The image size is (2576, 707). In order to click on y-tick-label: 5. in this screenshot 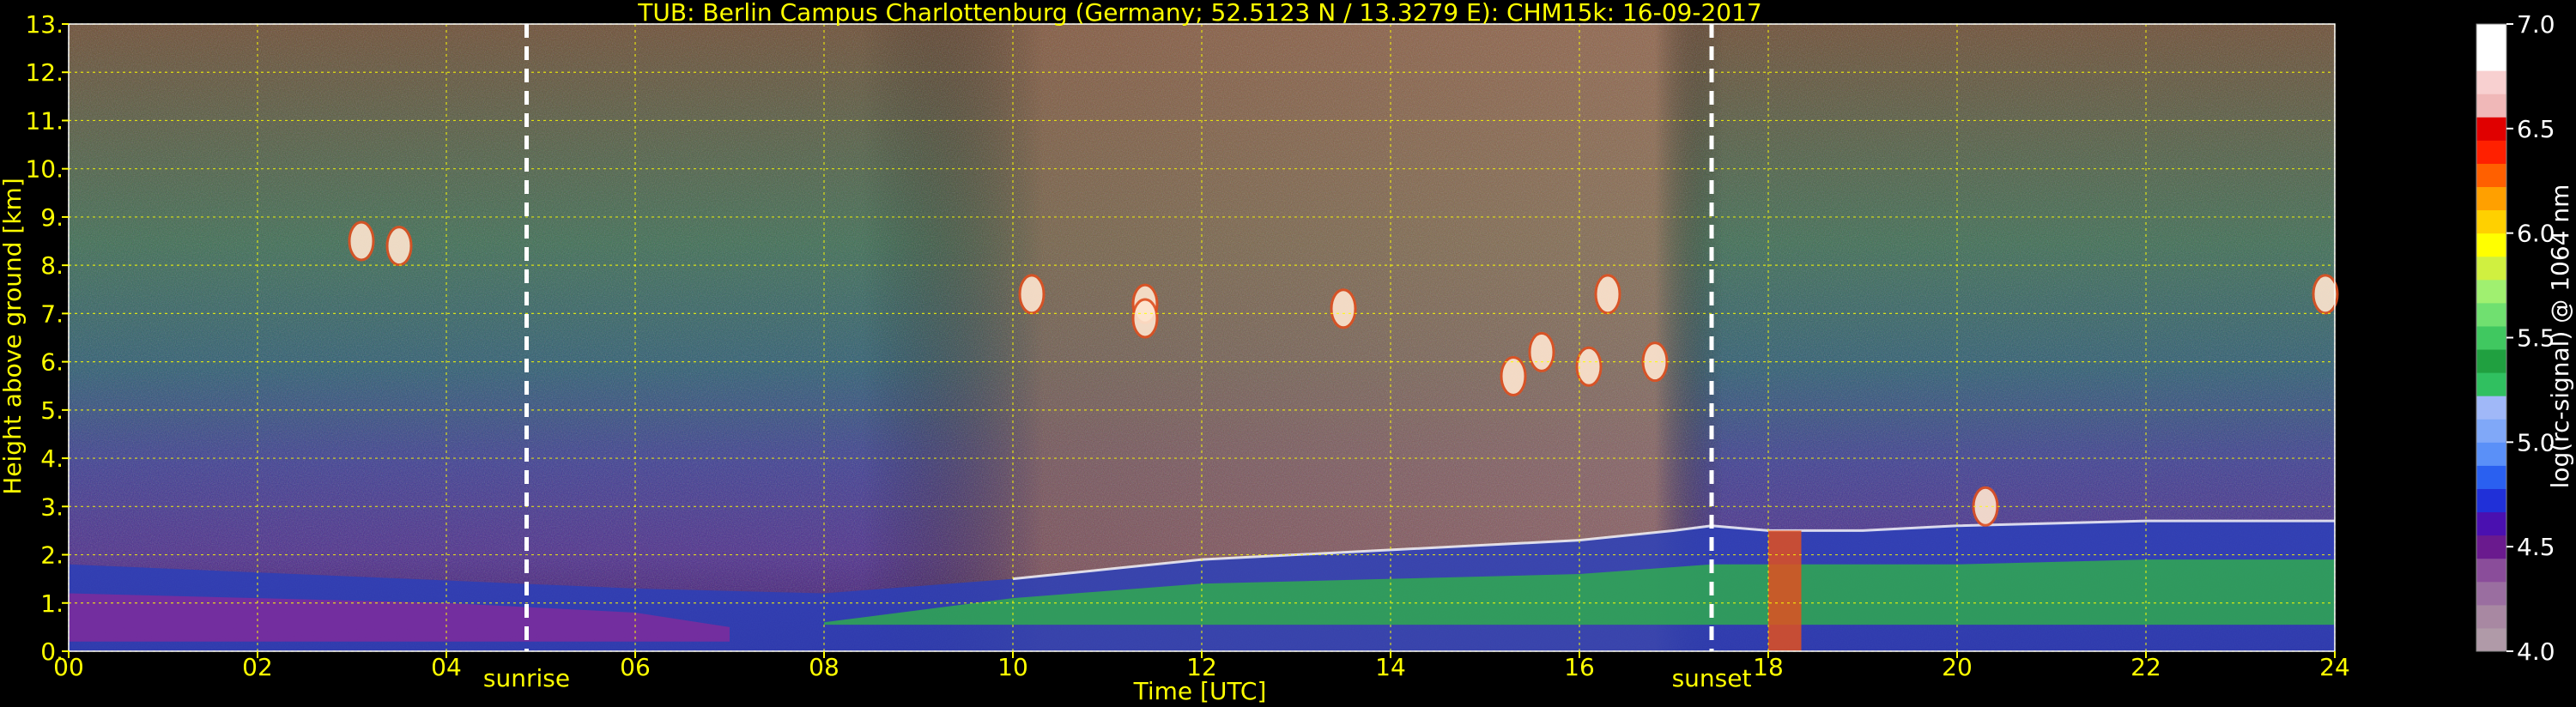, I will do `click(52, 411)`.